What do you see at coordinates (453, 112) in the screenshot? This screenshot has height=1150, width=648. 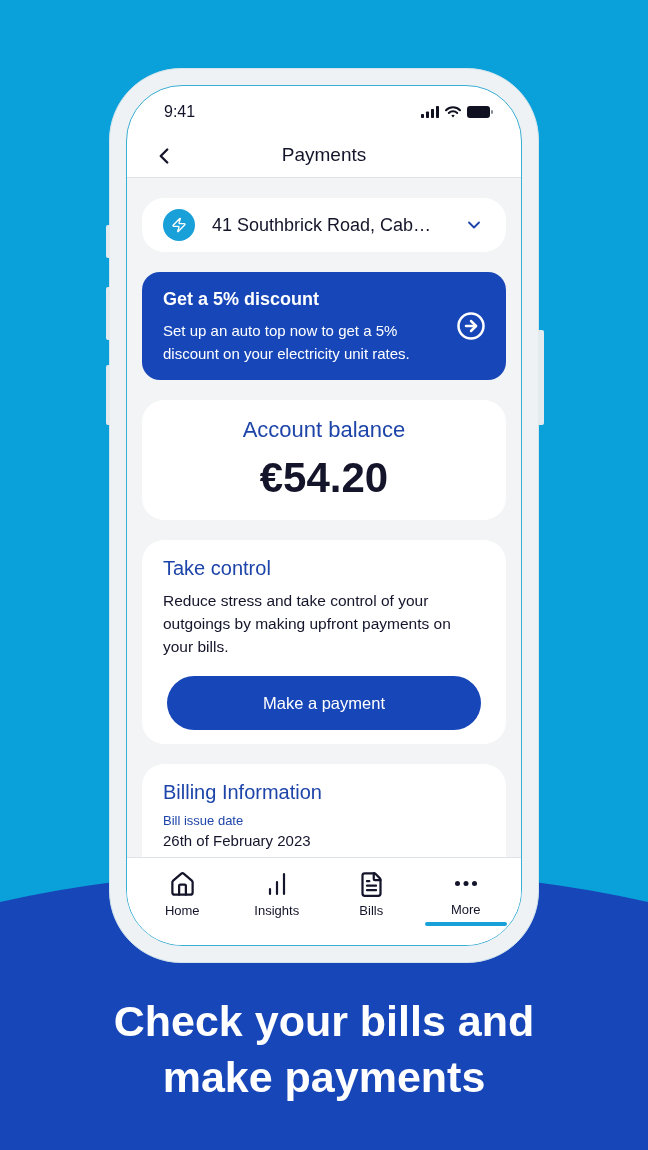 I see `wifi-icon` at bounding box center [453, 112].